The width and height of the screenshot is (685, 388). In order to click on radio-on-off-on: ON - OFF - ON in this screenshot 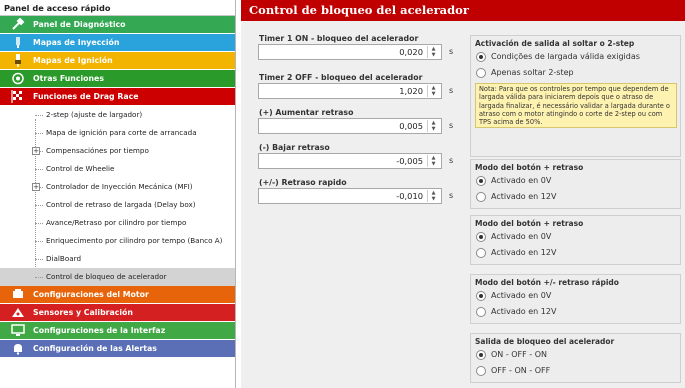, I will do `click(575, 355)`.